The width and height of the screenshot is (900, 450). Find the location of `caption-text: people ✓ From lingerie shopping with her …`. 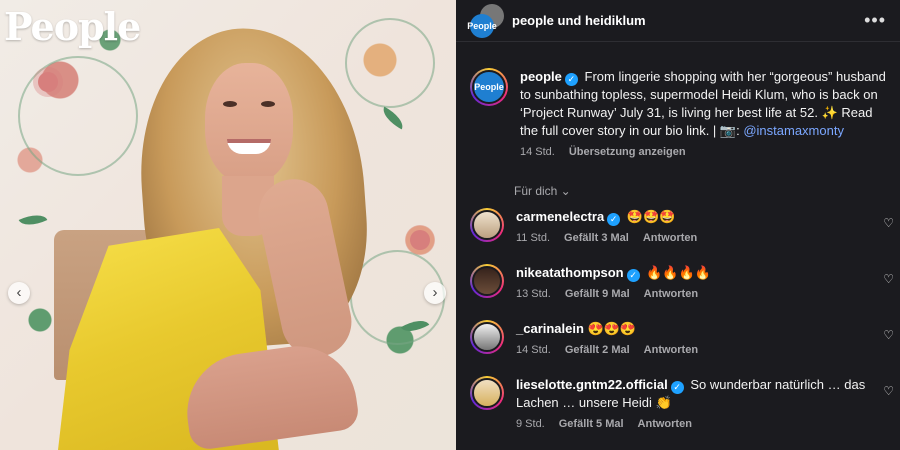

caption-text: people ✓ From lingerie shopping with her … is located at coordinates (703, 104).